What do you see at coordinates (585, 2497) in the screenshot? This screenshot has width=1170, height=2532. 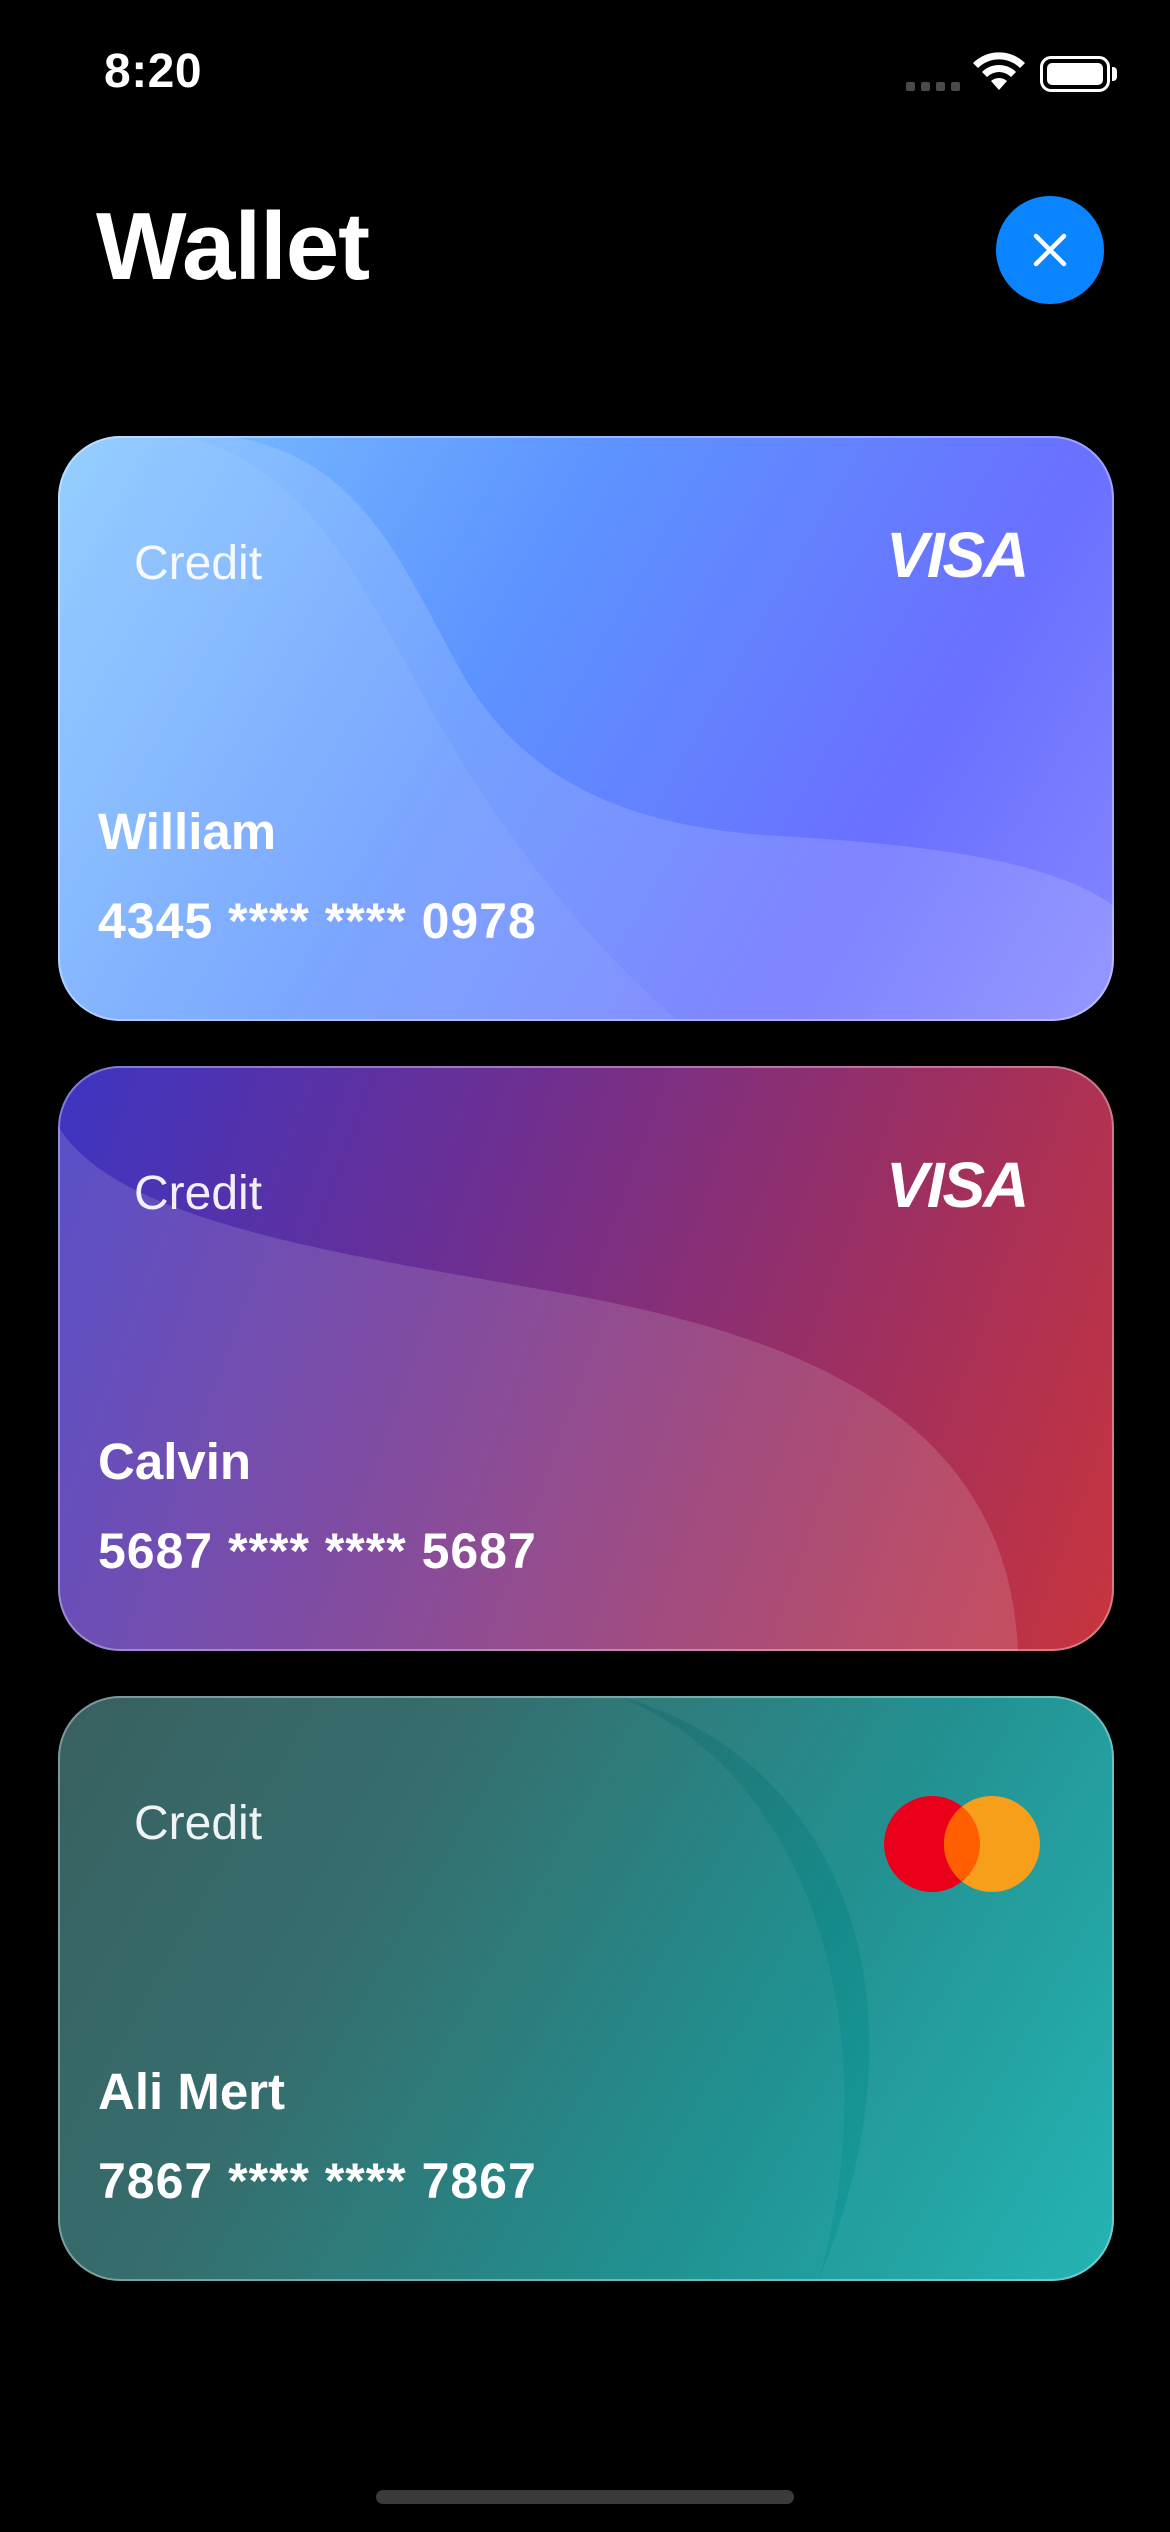 I see `home-indicator` at bounding box center [585, 2497].